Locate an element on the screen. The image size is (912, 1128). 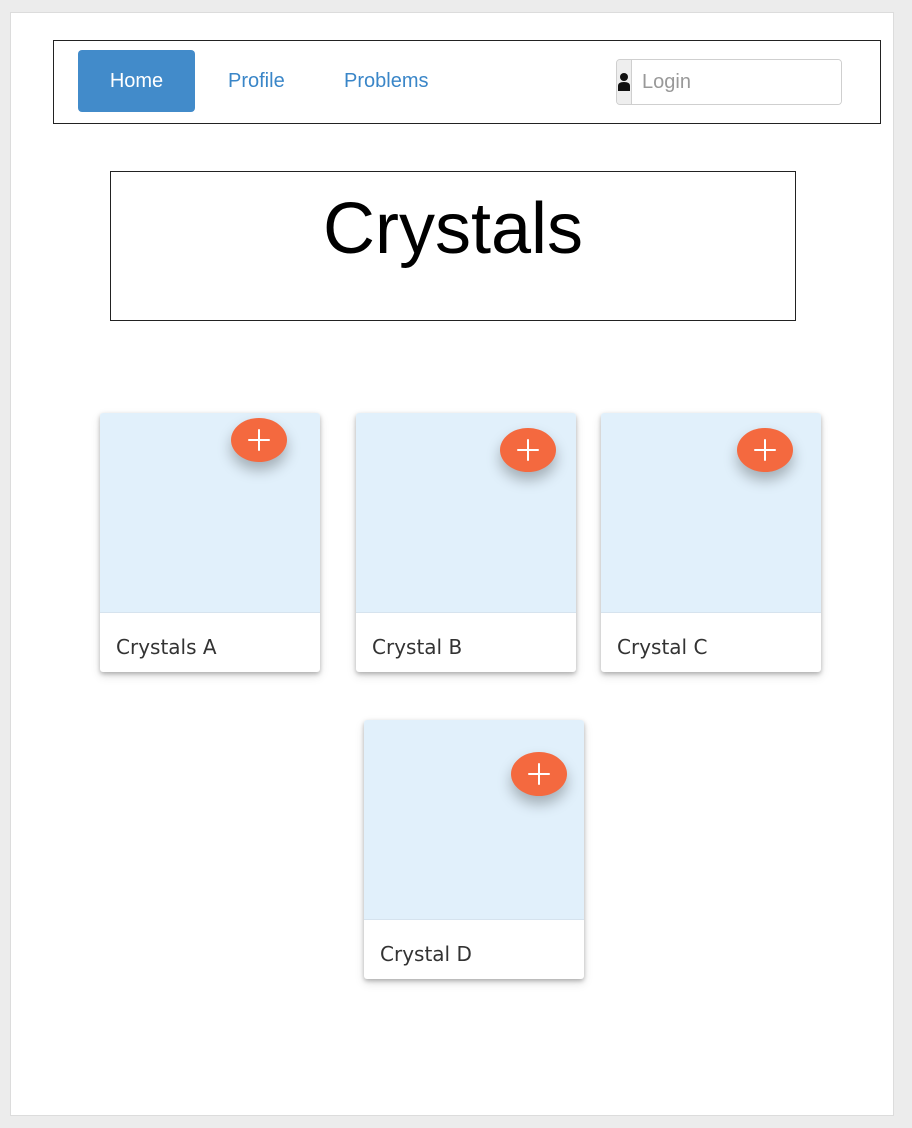
login-input-group is located at coordinates (729, 82).